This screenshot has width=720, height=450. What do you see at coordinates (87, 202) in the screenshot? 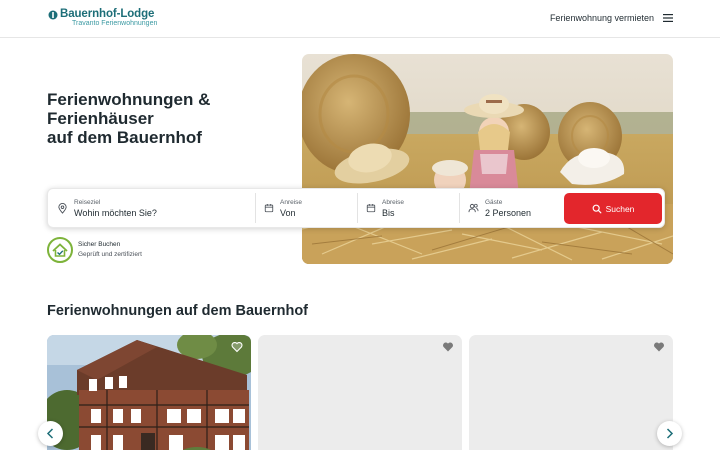
I see `destination-label: Reiseziel` at bounding box center [87, 202].